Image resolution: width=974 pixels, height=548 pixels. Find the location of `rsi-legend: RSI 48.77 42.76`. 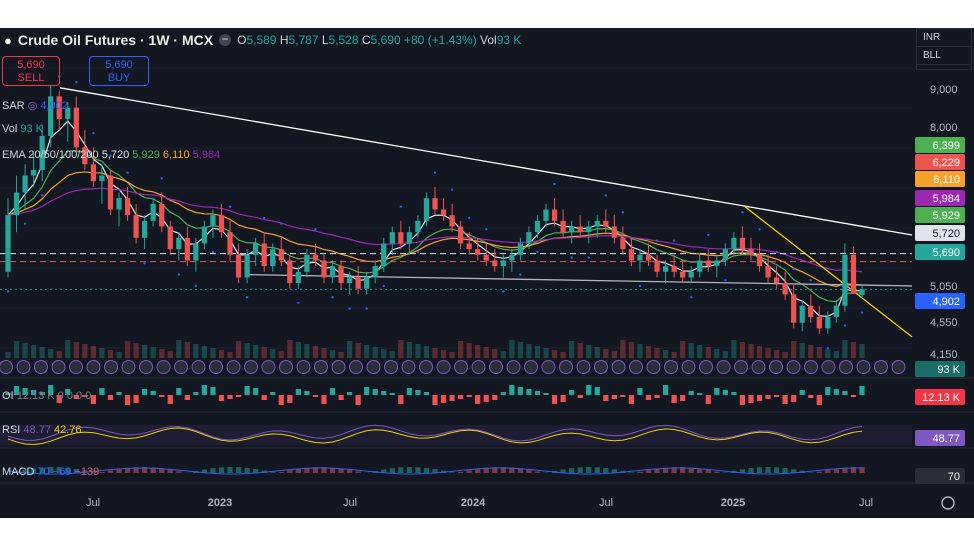

rsi-legend: RSI 48.77 42.76 is located at coordinates (42, 430).